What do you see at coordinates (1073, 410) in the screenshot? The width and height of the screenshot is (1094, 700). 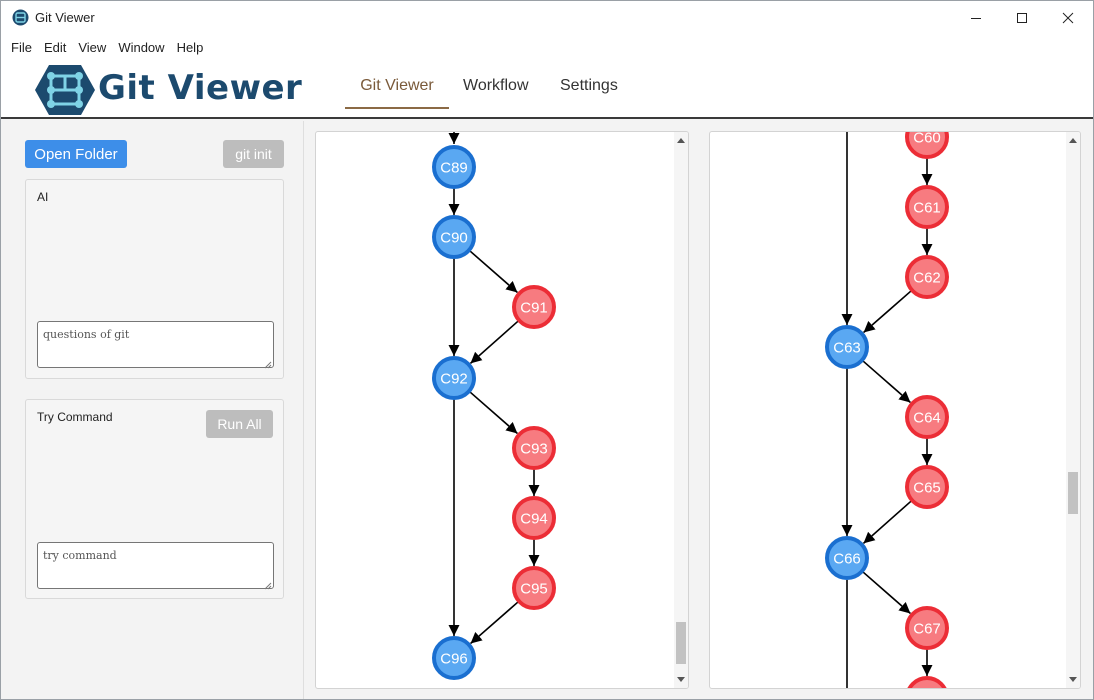 I see `scrollbar-right` at bounding box center [1073, 410].